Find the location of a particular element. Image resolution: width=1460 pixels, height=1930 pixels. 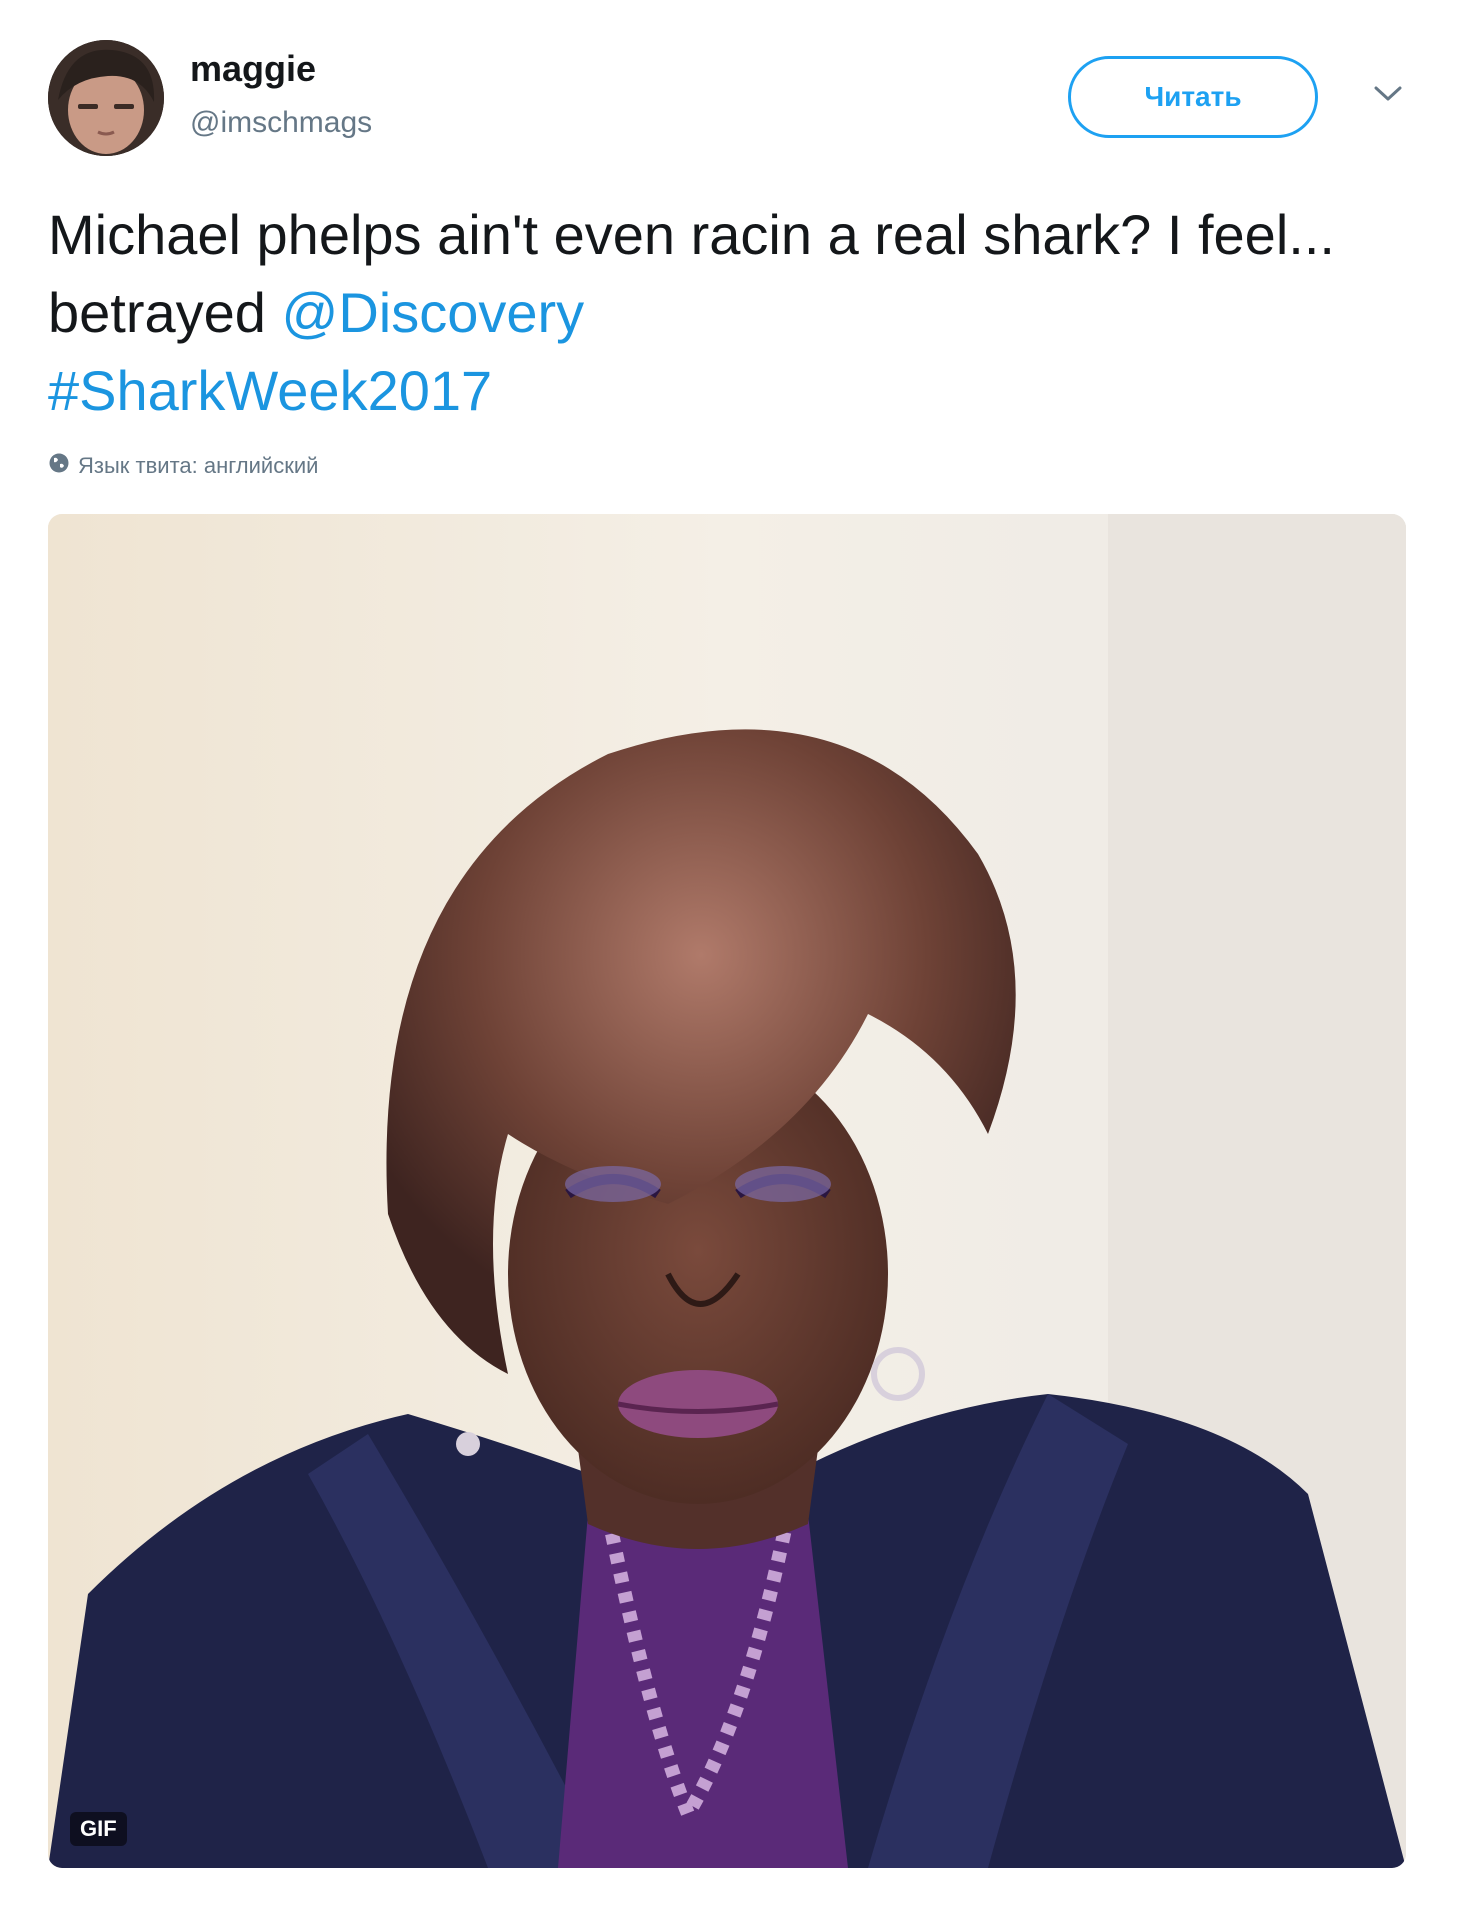

follow-button: Читать is located at coordinates (1193, 97).